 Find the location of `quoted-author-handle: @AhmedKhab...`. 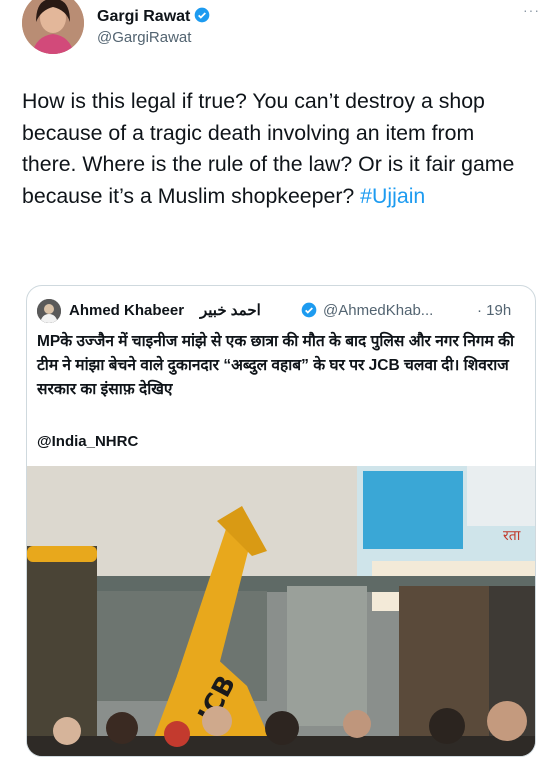

quoted-author-handle: @AhmedKhab... is located at coordinates (378, 310).